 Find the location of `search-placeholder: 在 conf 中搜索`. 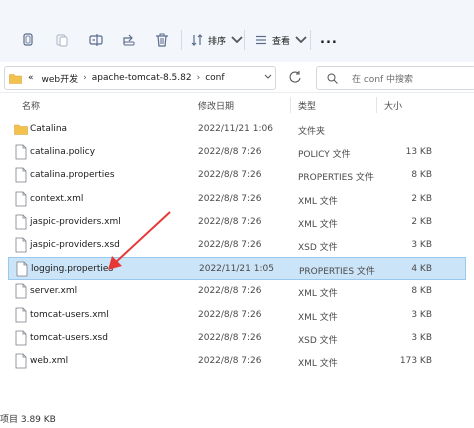

search-placeholder: 在 conf 中搜索 is located at coordinates (383, 79).